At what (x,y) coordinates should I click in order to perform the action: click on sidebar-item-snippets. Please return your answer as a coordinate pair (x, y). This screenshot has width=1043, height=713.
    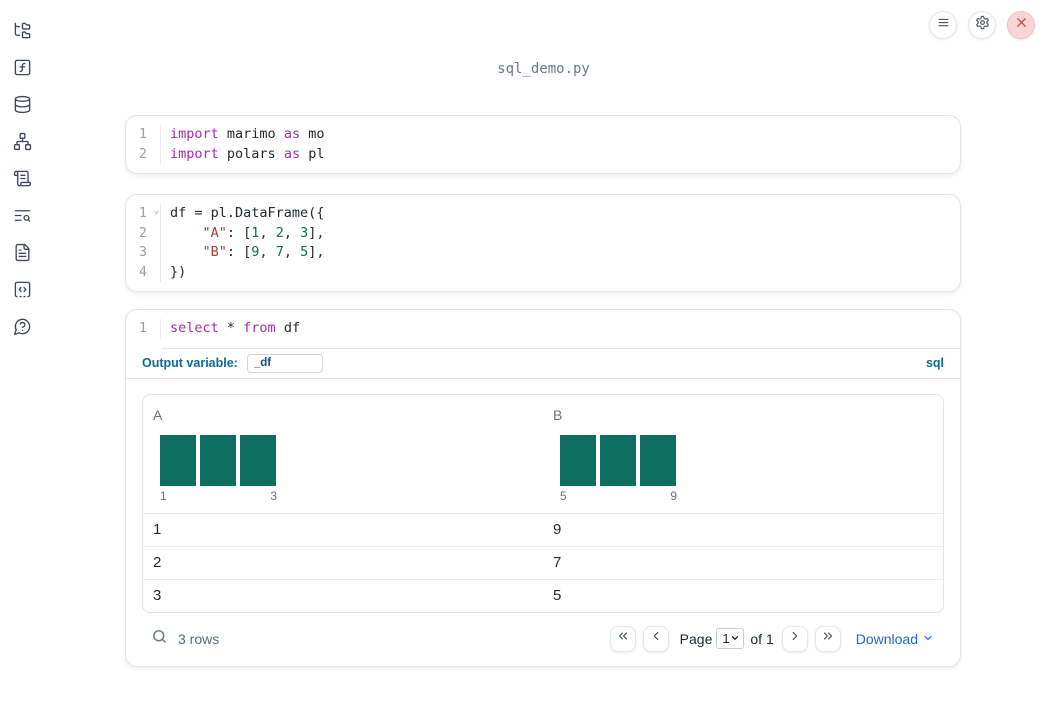
    Looking at the image, I should click on (22, 292).